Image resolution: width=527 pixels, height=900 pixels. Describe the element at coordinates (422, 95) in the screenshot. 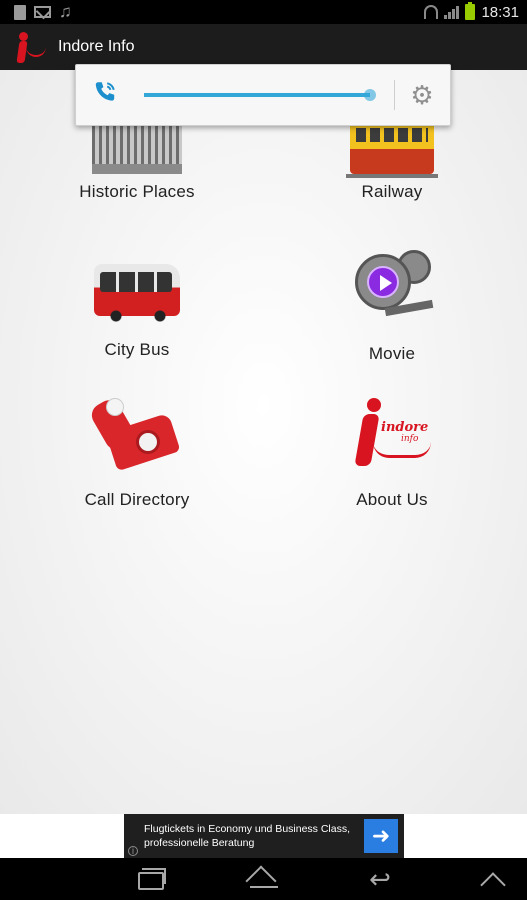

I see `gear-icon: ⚙` at that location.